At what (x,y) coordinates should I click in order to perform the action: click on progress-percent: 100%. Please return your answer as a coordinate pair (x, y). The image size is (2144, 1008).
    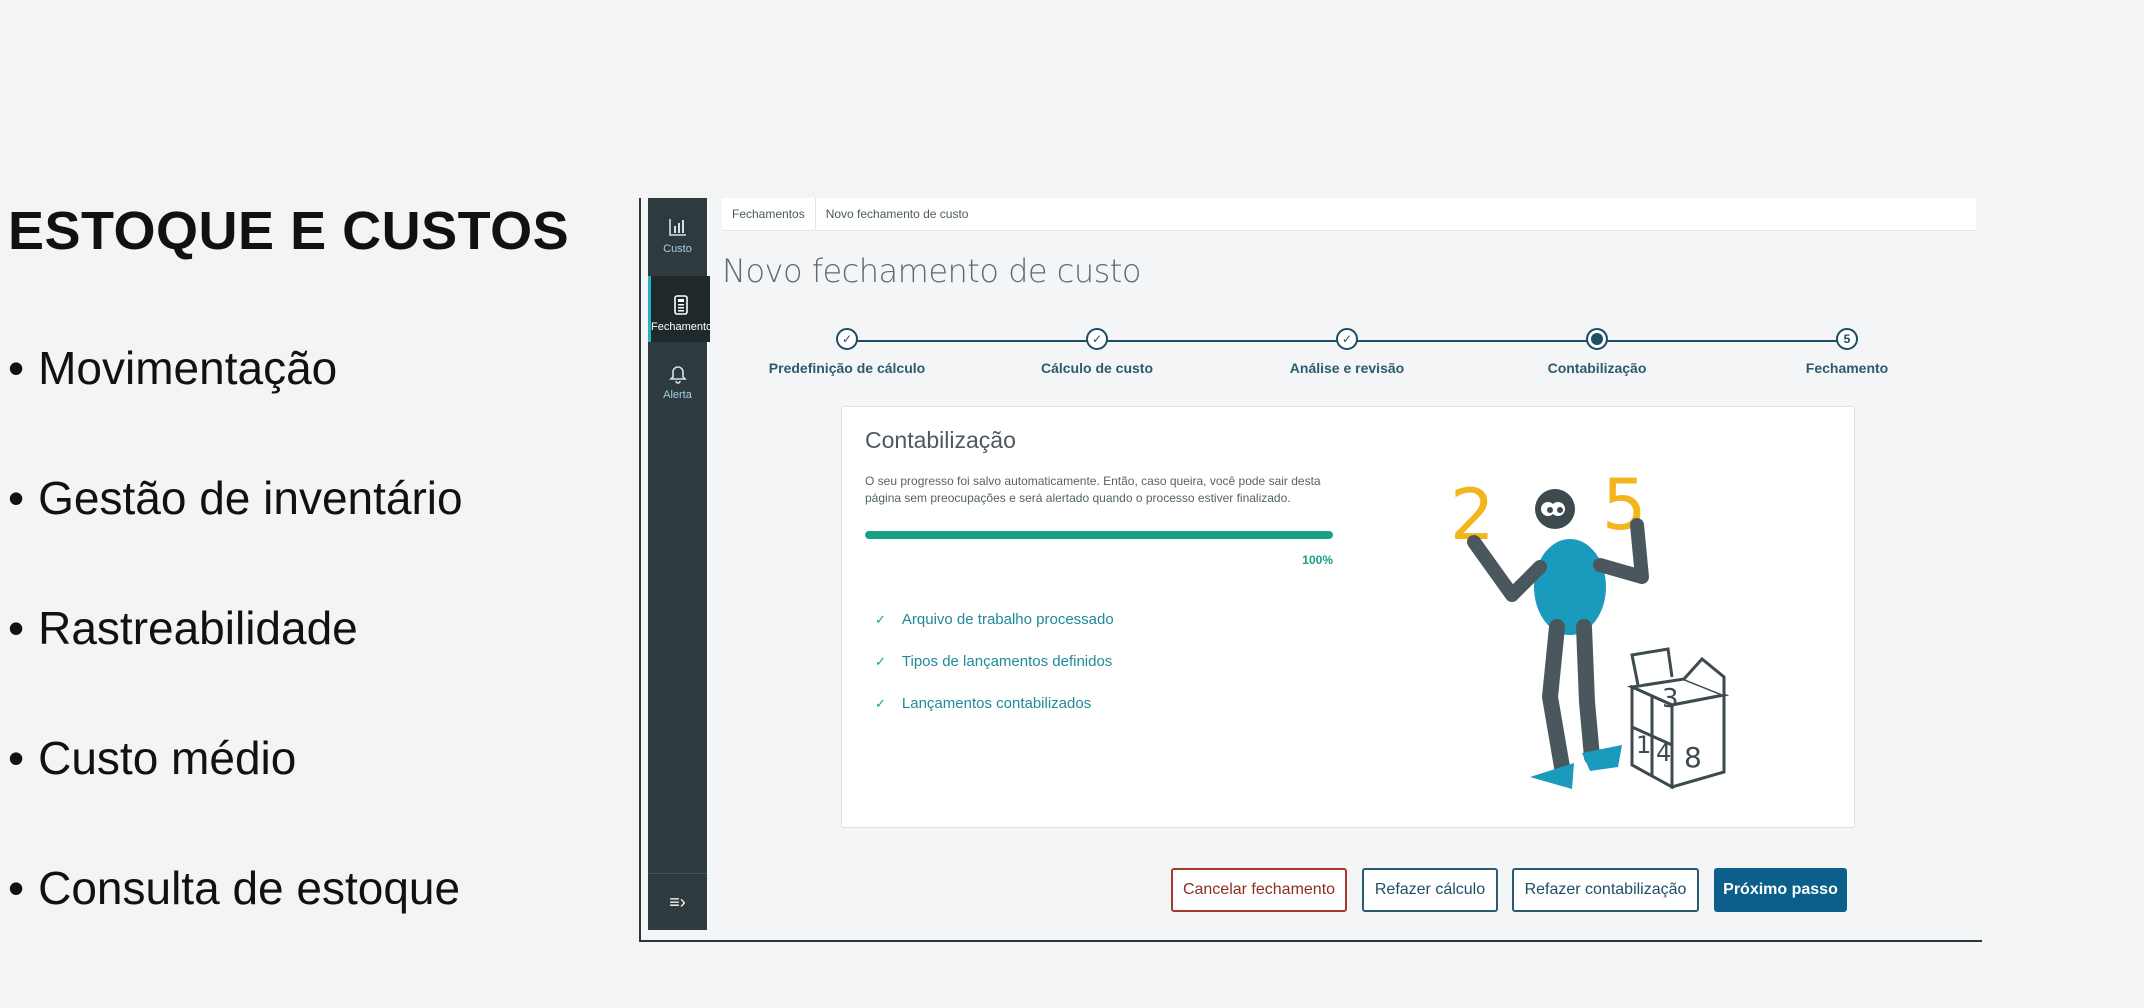
    Looking at the image, I should click on (1317, 560).